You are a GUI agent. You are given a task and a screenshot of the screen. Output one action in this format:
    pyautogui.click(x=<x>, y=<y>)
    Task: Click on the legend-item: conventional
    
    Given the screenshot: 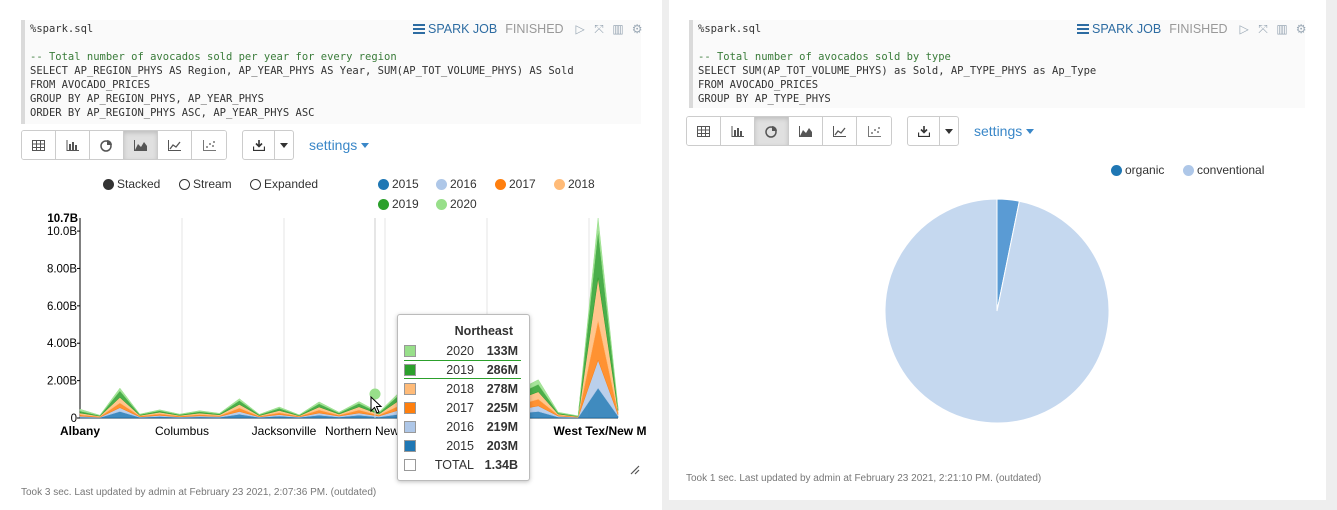 What is the action you would take?
    pyautogui.click(x=1223, y=170)
    